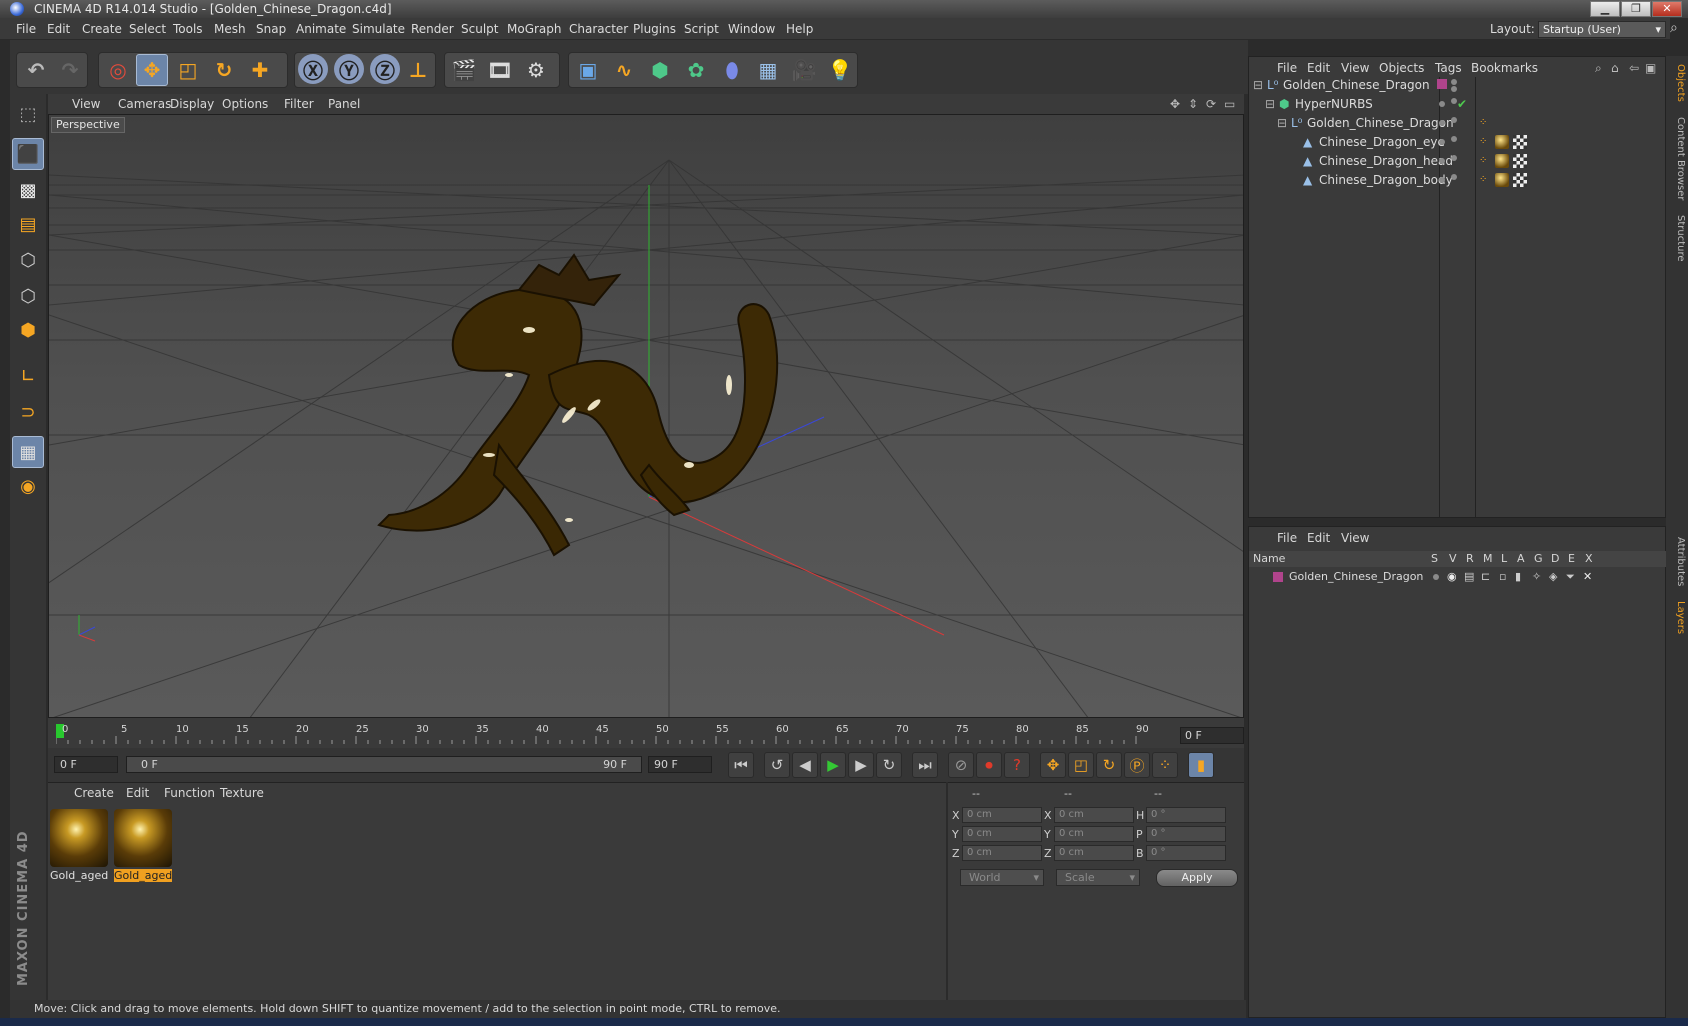 The image size is (1688, 1026). What do you see at coordinates (188, 70) in the screenshot?
I see `scale-tool-icon: ◰` at bounding box center [188, 70].